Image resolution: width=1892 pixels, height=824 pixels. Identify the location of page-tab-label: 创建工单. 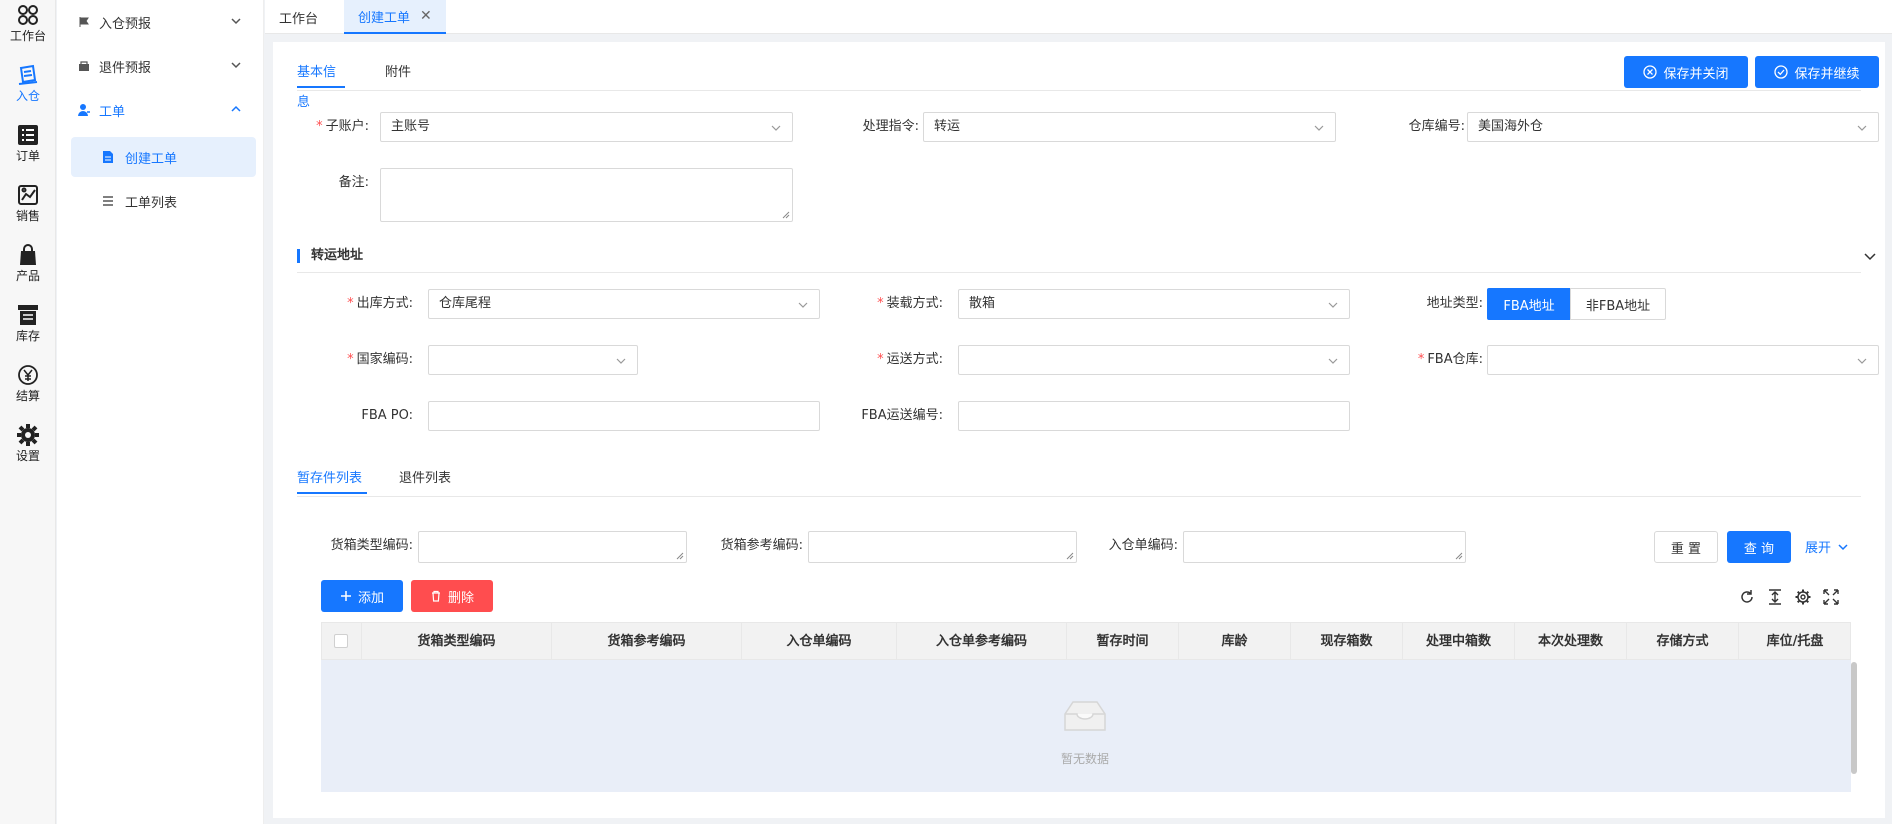
(384, 18).